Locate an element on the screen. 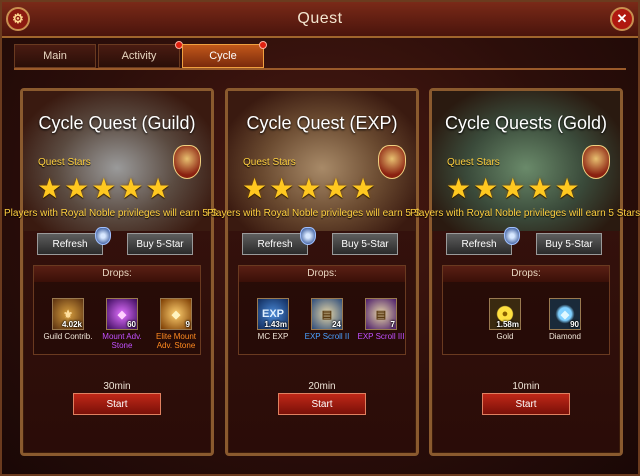  drop-count: 7 is located at coordinates (392, 324).